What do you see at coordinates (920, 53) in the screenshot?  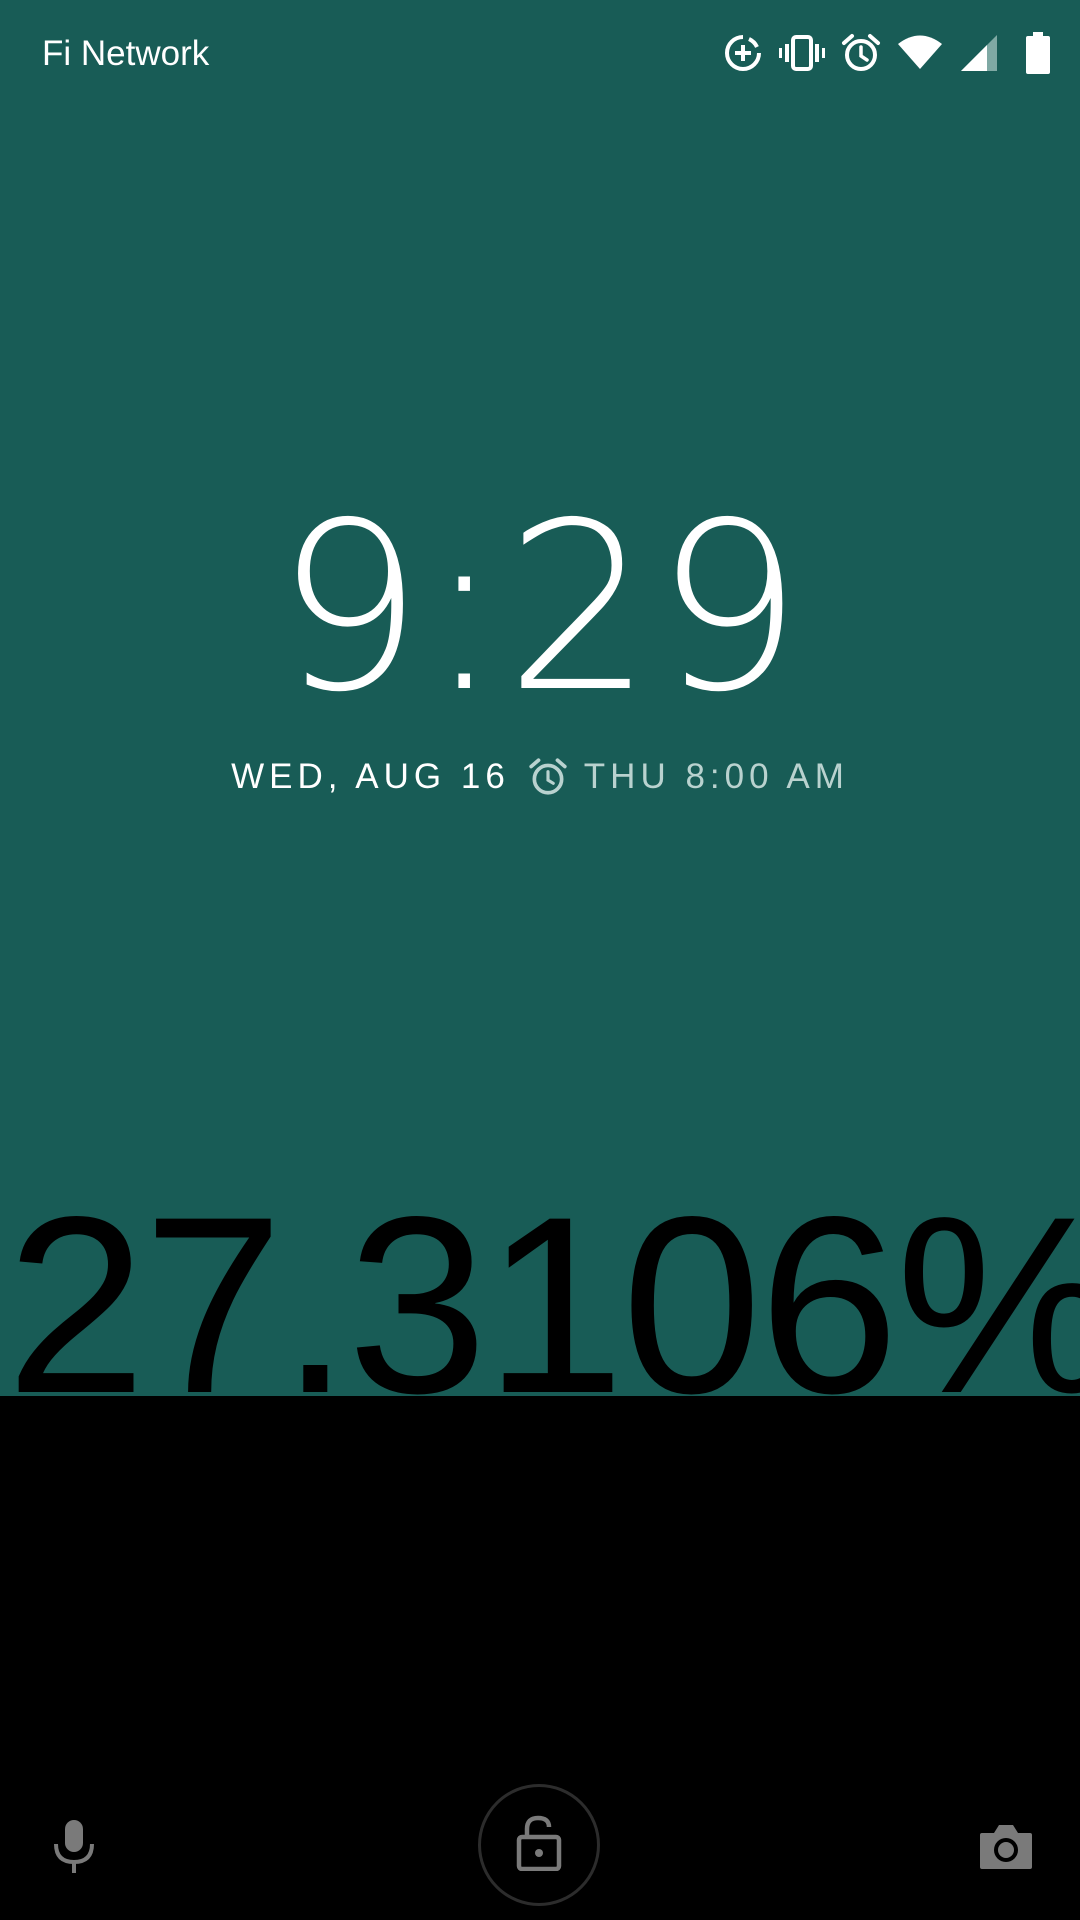 I see `wifi-icon` at bounding box center [920, 53].